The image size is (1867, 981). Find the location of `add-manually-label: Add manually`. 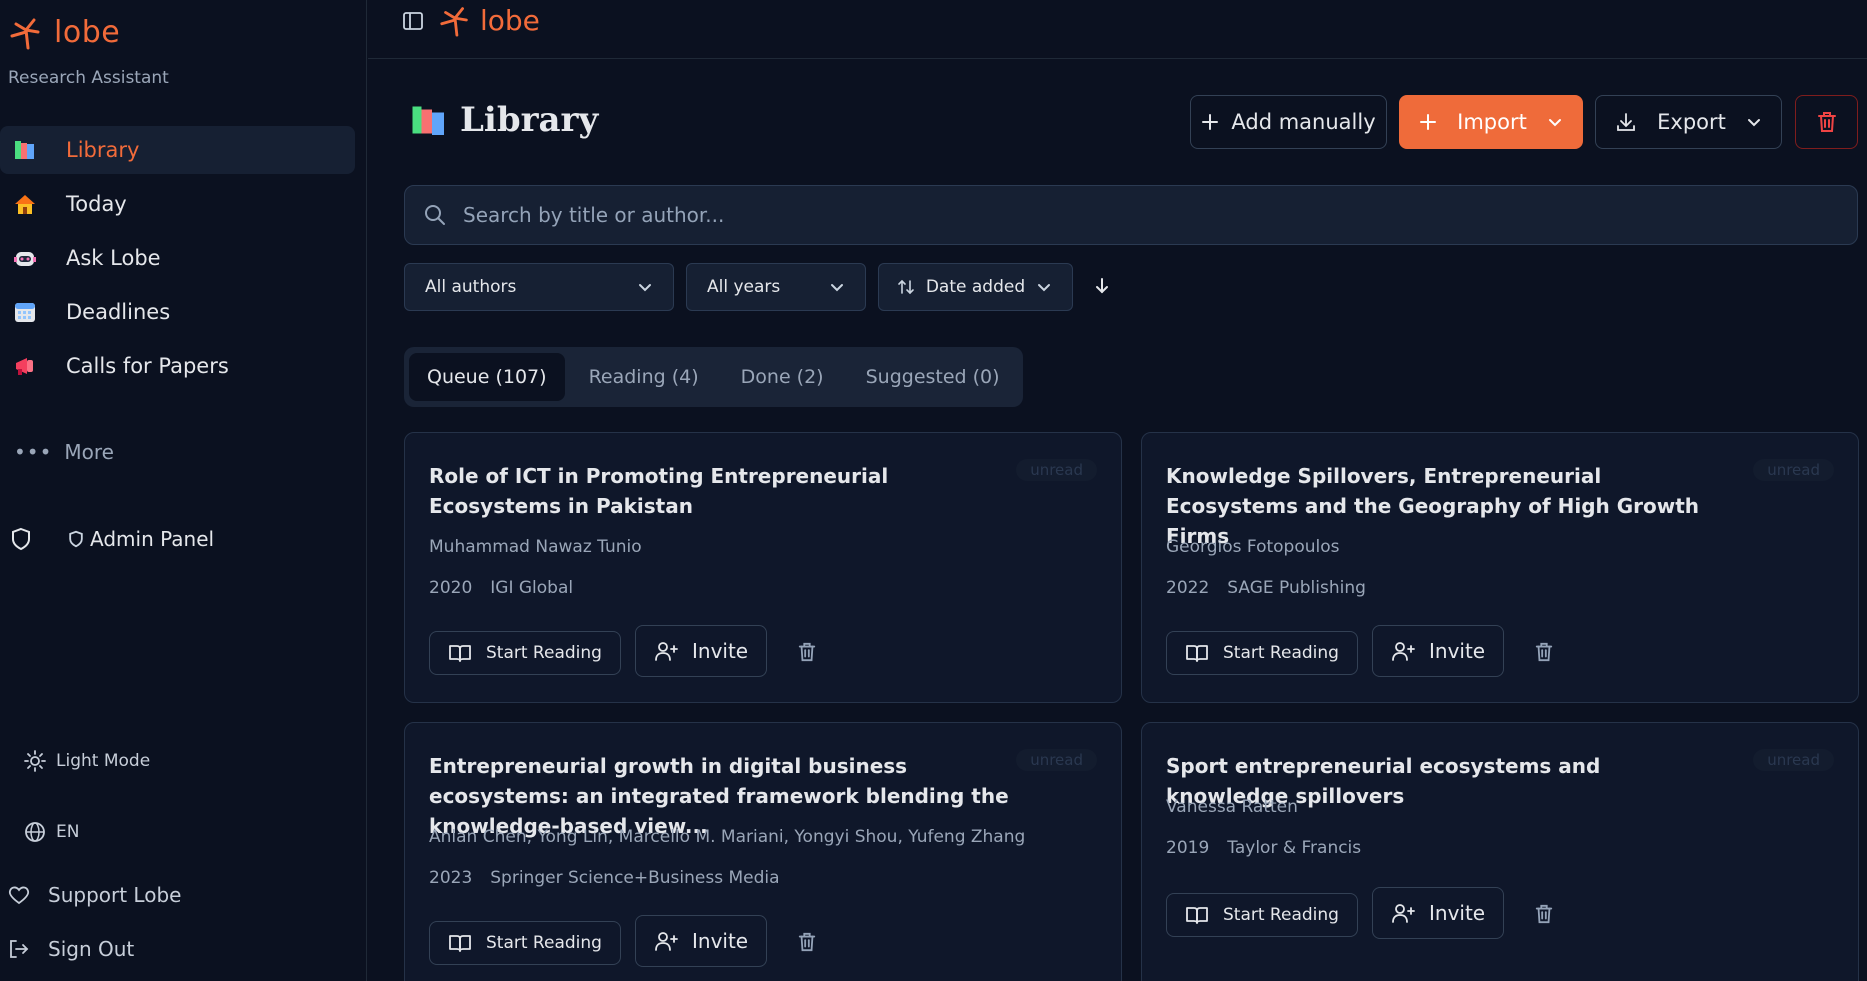

add-manually-label: Add manually is located at coordinates (1303, 122).